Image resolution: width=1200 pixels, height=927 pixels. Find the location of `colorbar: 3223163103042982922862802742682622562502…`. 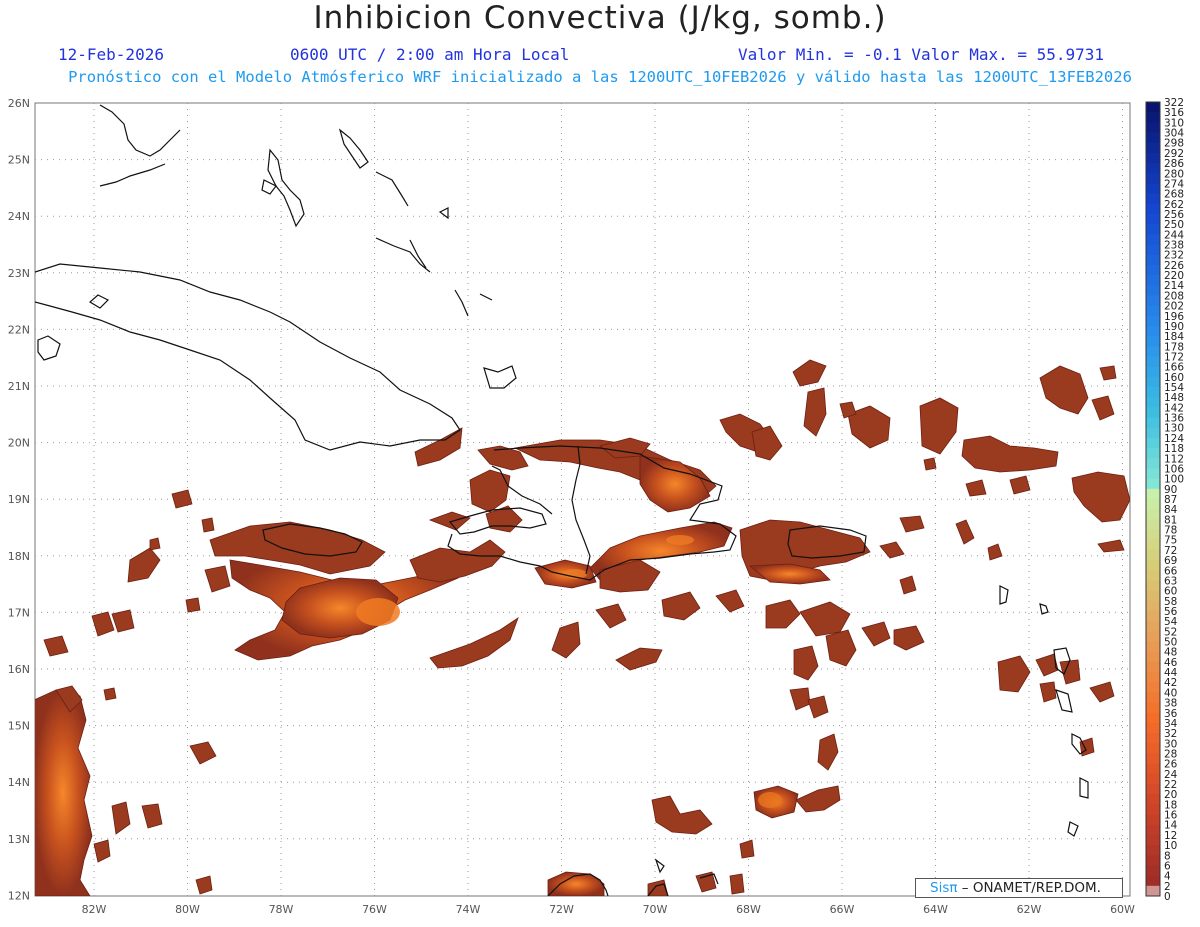

colorbar: 3223163103042982922862802742682622562502… is located at coordinates (1164, 500).